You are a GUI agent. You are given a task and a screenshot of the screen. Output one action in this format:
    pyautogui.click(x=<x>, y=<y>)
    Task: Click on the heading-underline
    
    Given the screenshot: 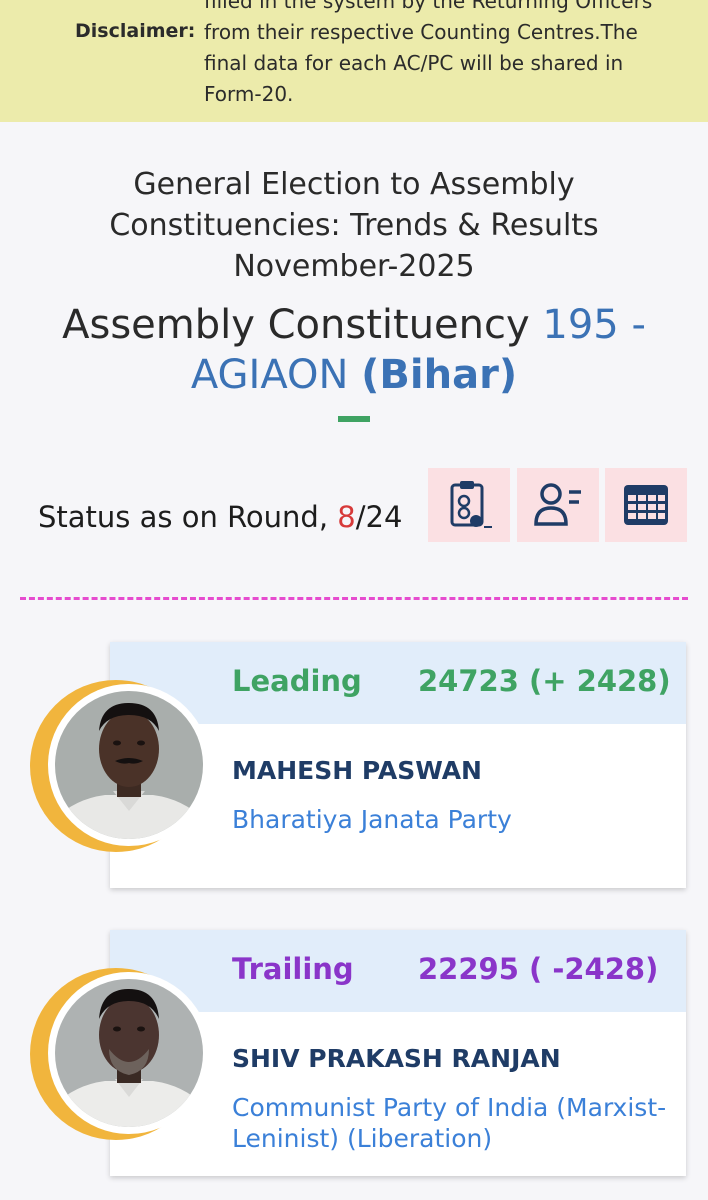 What is the action you would take?
    pyautogui.click(x=354, y=419)
    